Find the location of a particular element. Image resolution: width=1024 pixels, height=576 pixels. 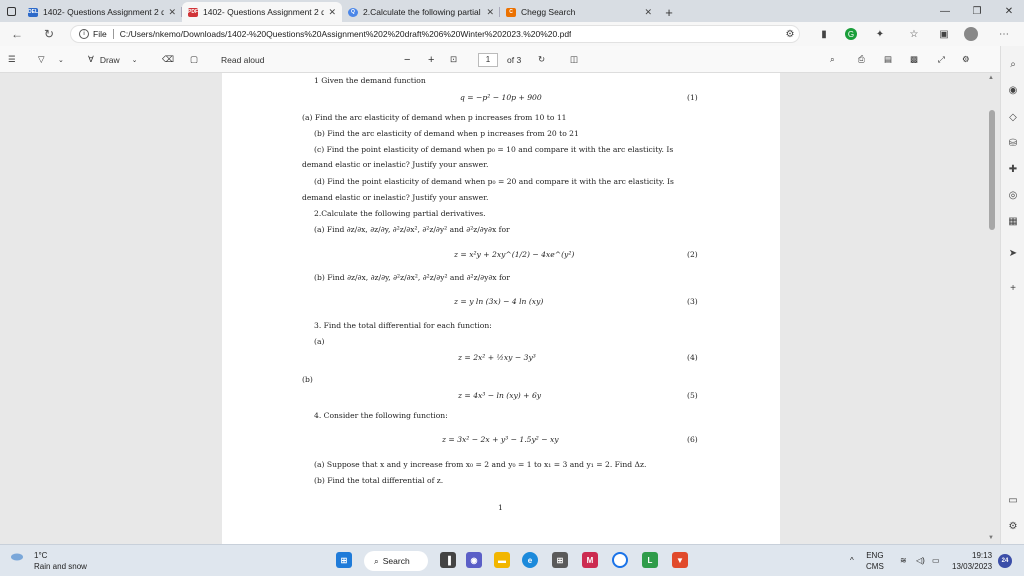

pdf-favicon-icon: PDF is located at coordinates (193, 12).